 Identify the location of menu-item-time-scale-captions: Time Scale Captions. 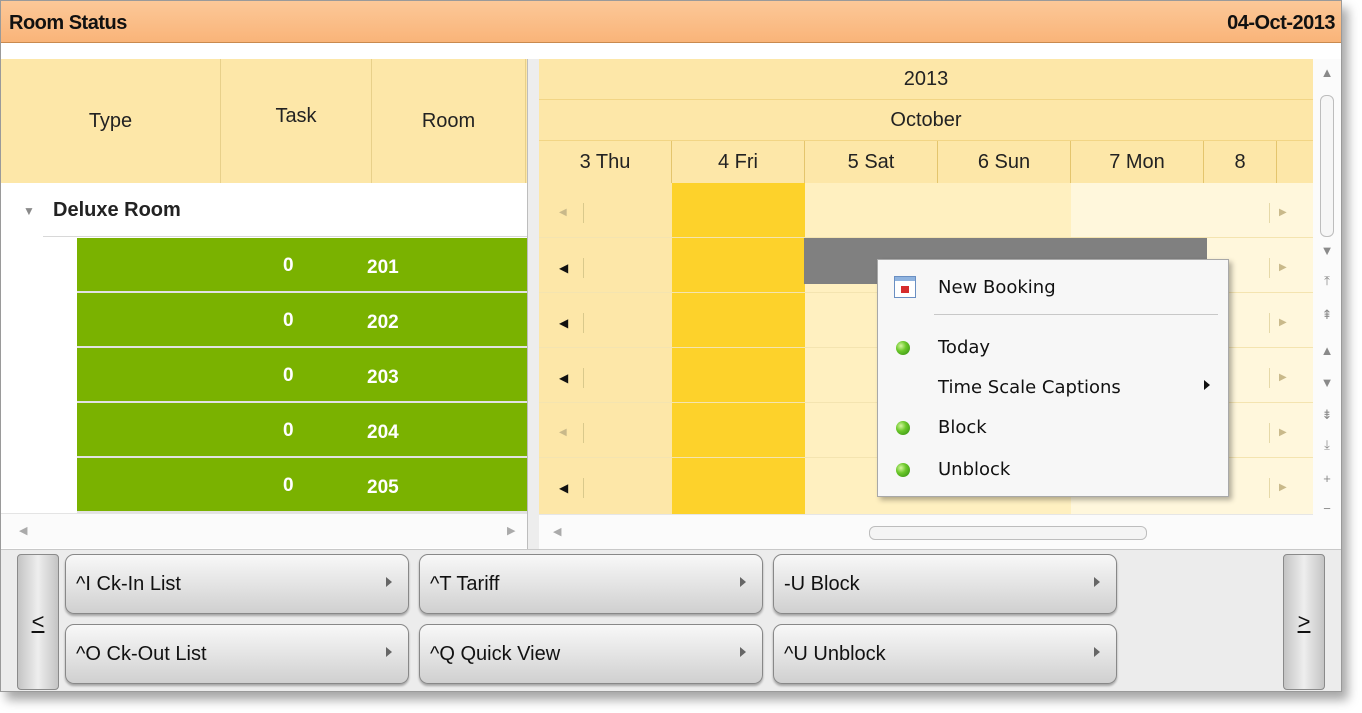
(1053, 387).